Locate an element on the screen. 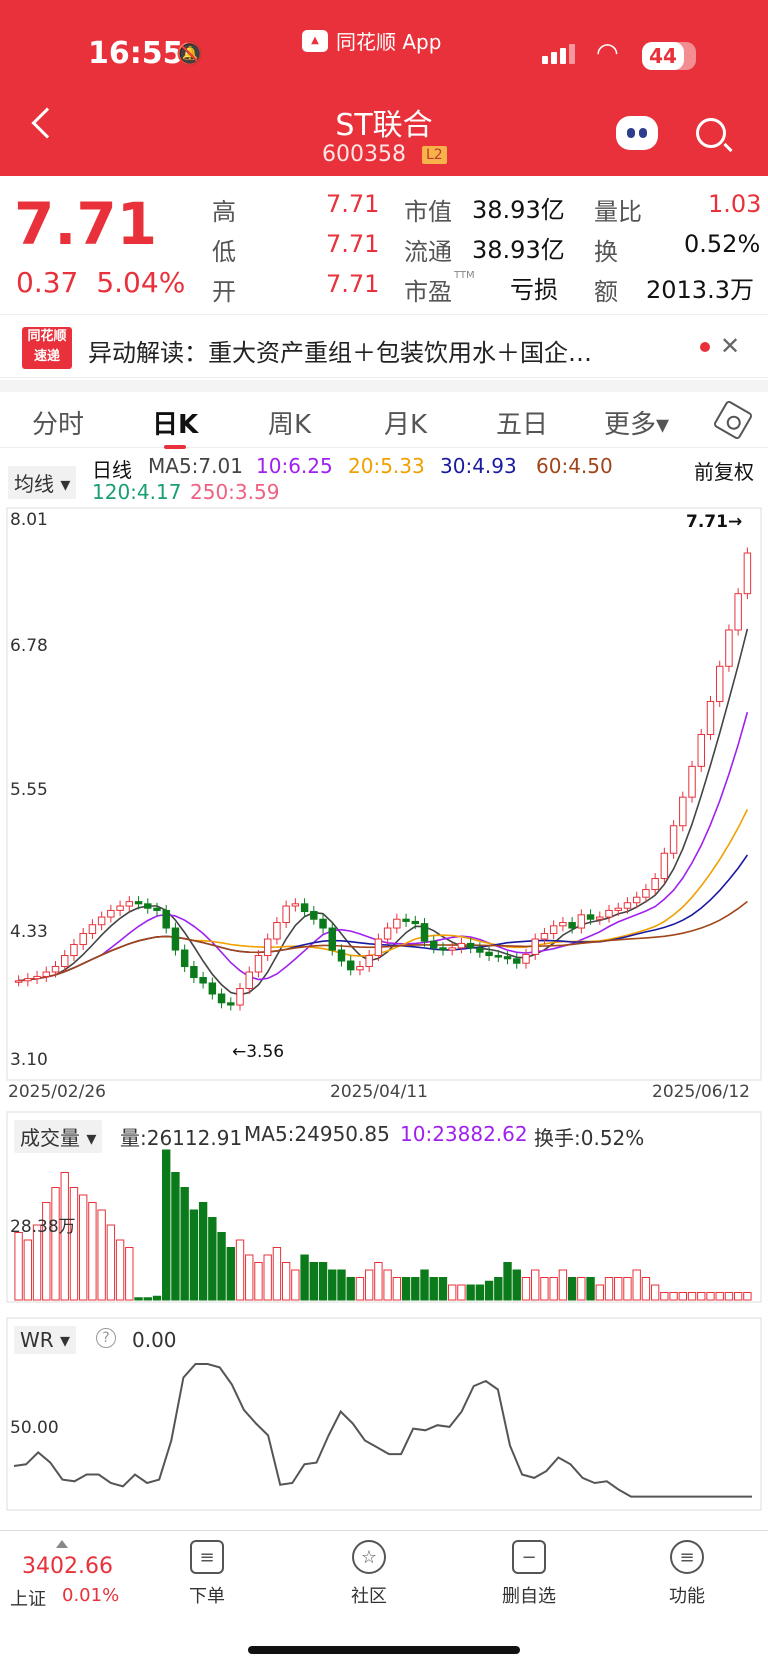 The image size is (768, 1669). index-up-icon is located at coordinates (62, 1544).